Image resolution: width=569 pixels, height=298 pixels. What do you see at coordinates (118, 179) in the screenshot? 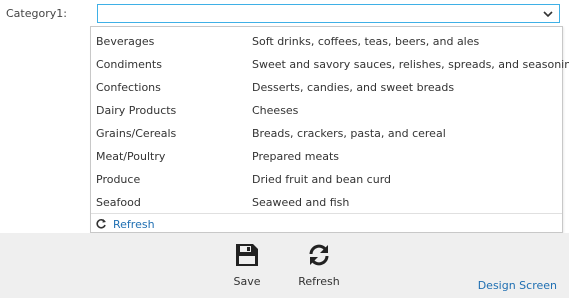
I see `category-name: Produce` at bounding box center [118, 179].